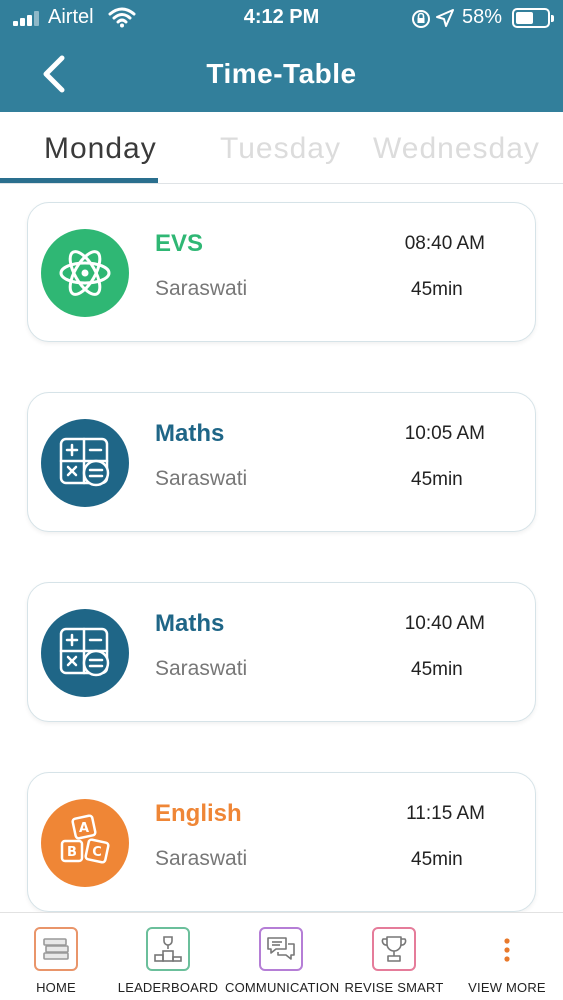 The image size is (563, 1000). I want to click on trophy-icon, so click(394, 949).